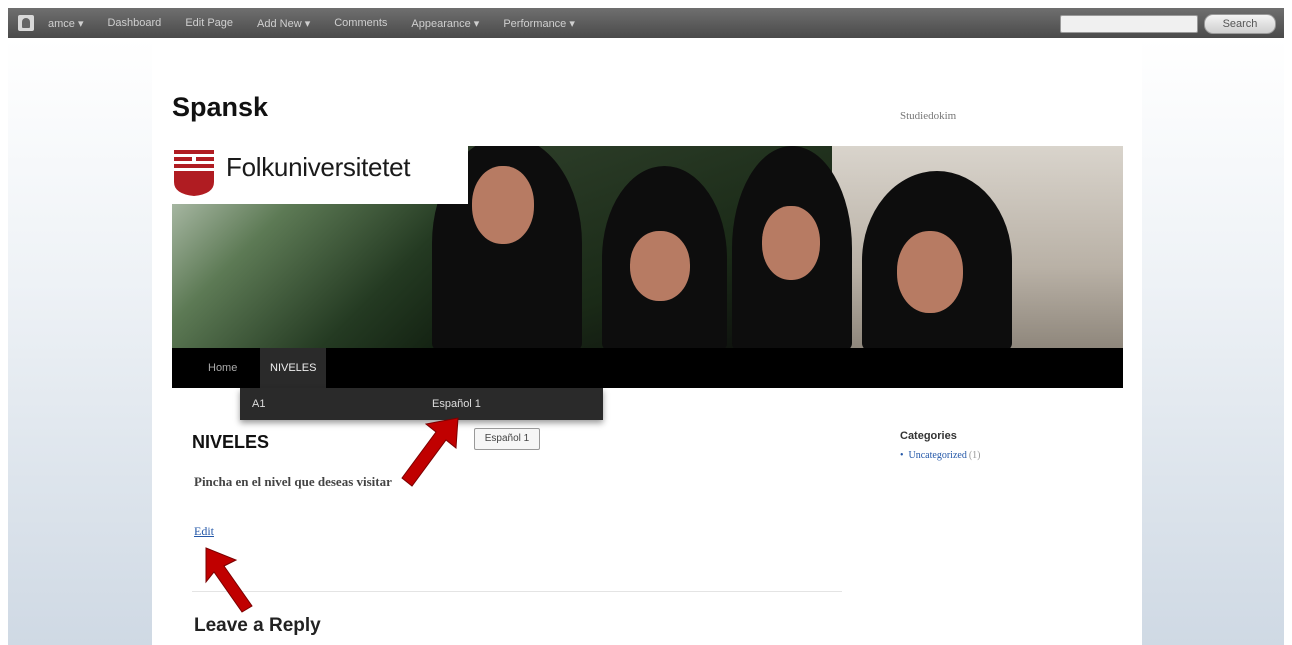 The width and height of the screenshot is (1292, 645). What do you see at coordinates (928, 116) in the screenshot?
I see `site-description: Studiedokim` at bounding box center [928, 116].